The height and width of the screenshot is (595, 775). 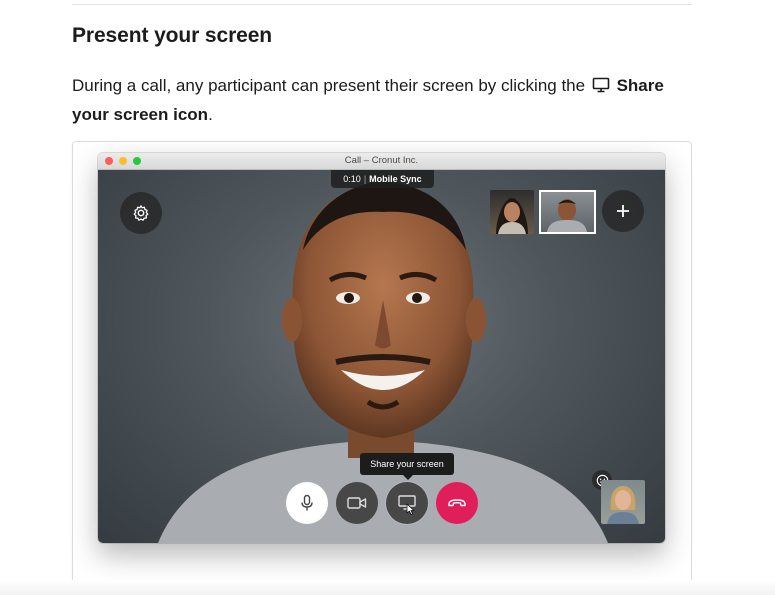 What do you see at coordinates (395, 179) in the screenshot?
I see `call-channel-name: Mobile Sync` at bounding box center [395, 179].